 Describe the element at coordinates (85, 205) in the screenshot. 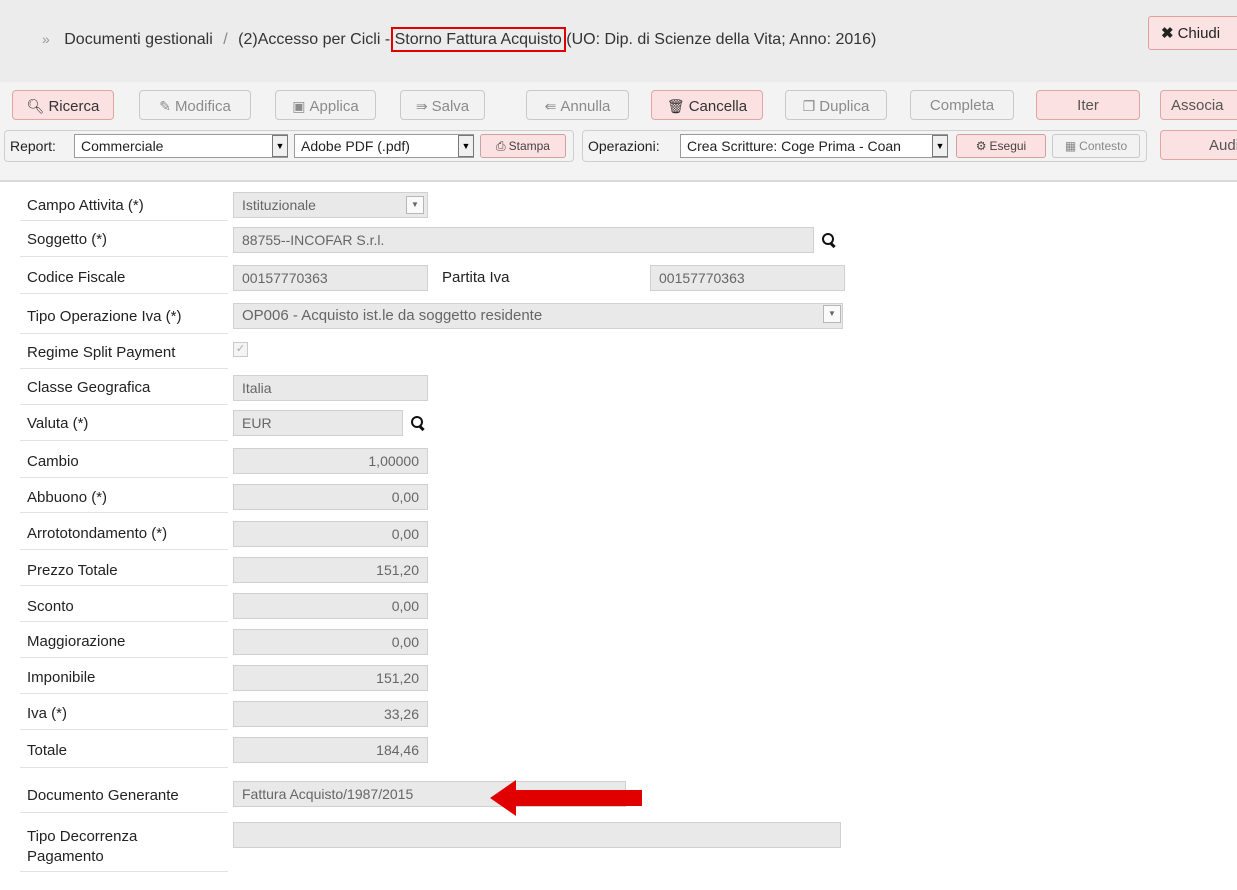

I see `campo-attivita-label: Campo Attivita (*)` at that location.